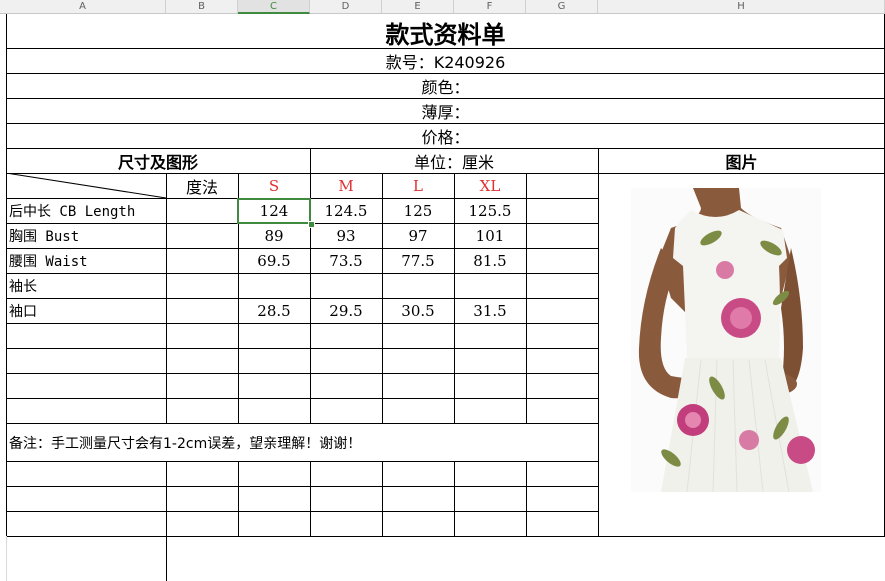  Describe the element at coordinates (346, 236) in the screenshot. I see `cell-bust-m: 93` at that location.